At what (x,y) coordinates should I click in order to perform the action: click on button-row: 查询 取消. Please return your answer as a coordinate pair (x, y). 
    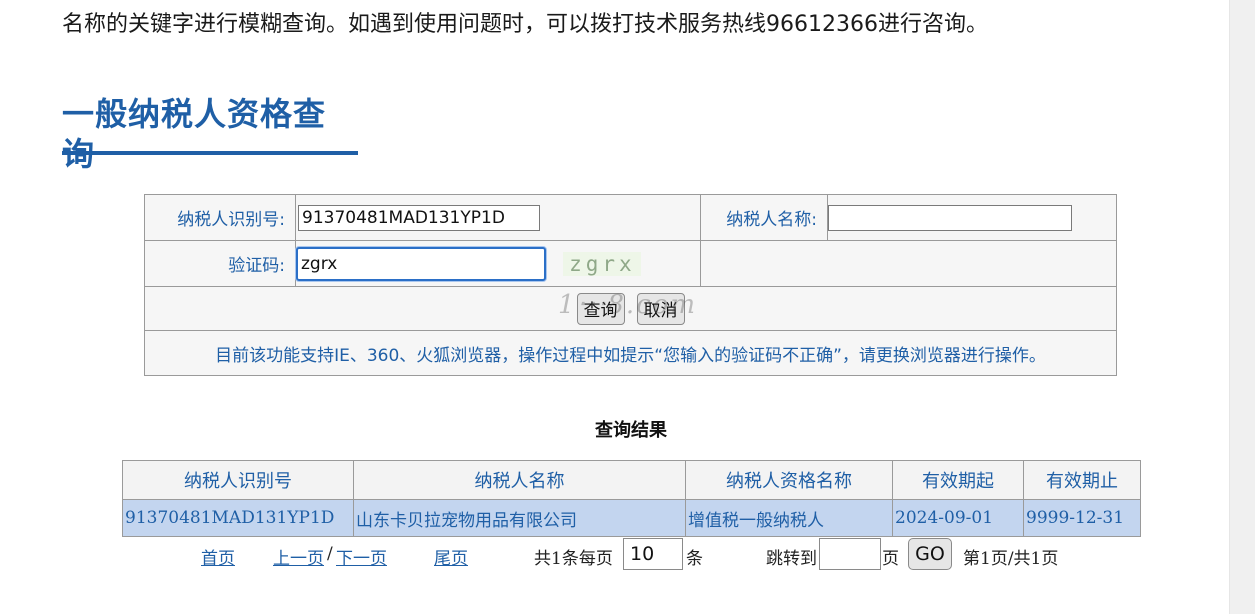
    Looking at the image, I should click on (630, 308).